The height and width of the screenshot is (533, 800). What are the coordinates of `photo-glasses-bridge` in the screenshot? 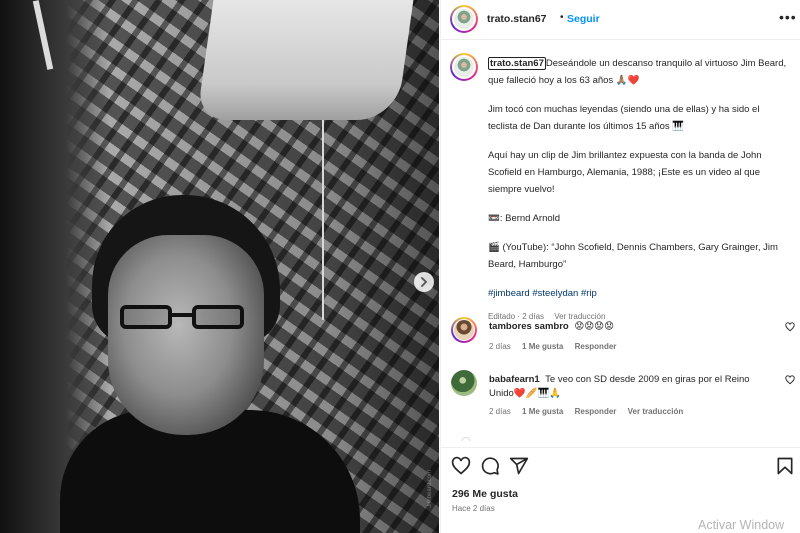 It's located at (182, 315).